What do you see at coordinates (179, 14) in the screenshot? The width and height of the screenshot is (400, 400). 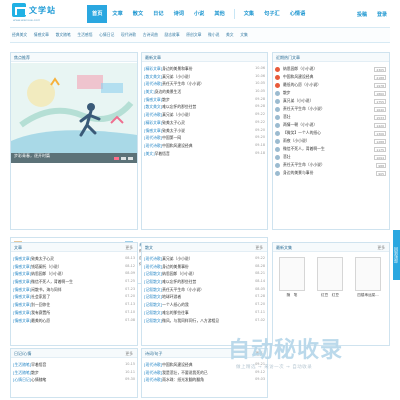 I see `nav-poetry: 诗词` at bounding box center [179, 14].